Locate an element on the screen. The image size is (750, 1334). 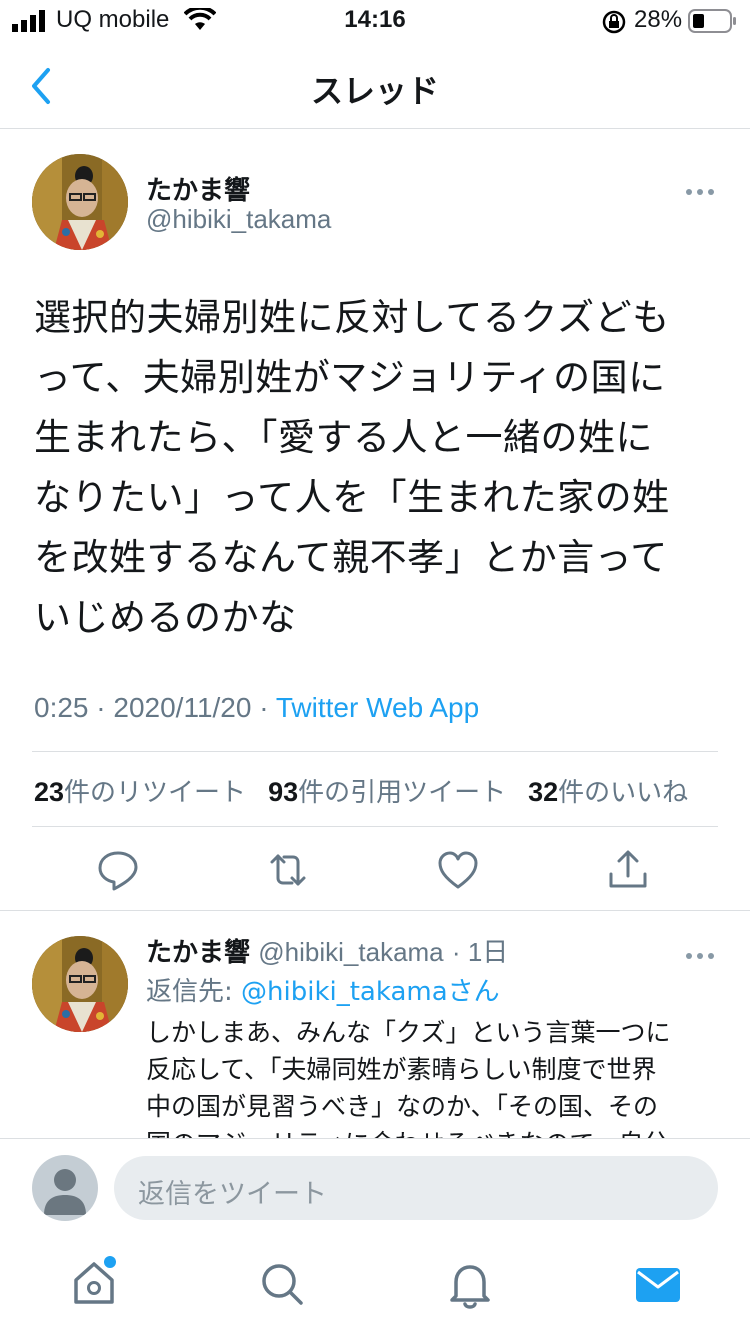
tweet-date: 2020/11/20 is located at coordinates (182, 707).